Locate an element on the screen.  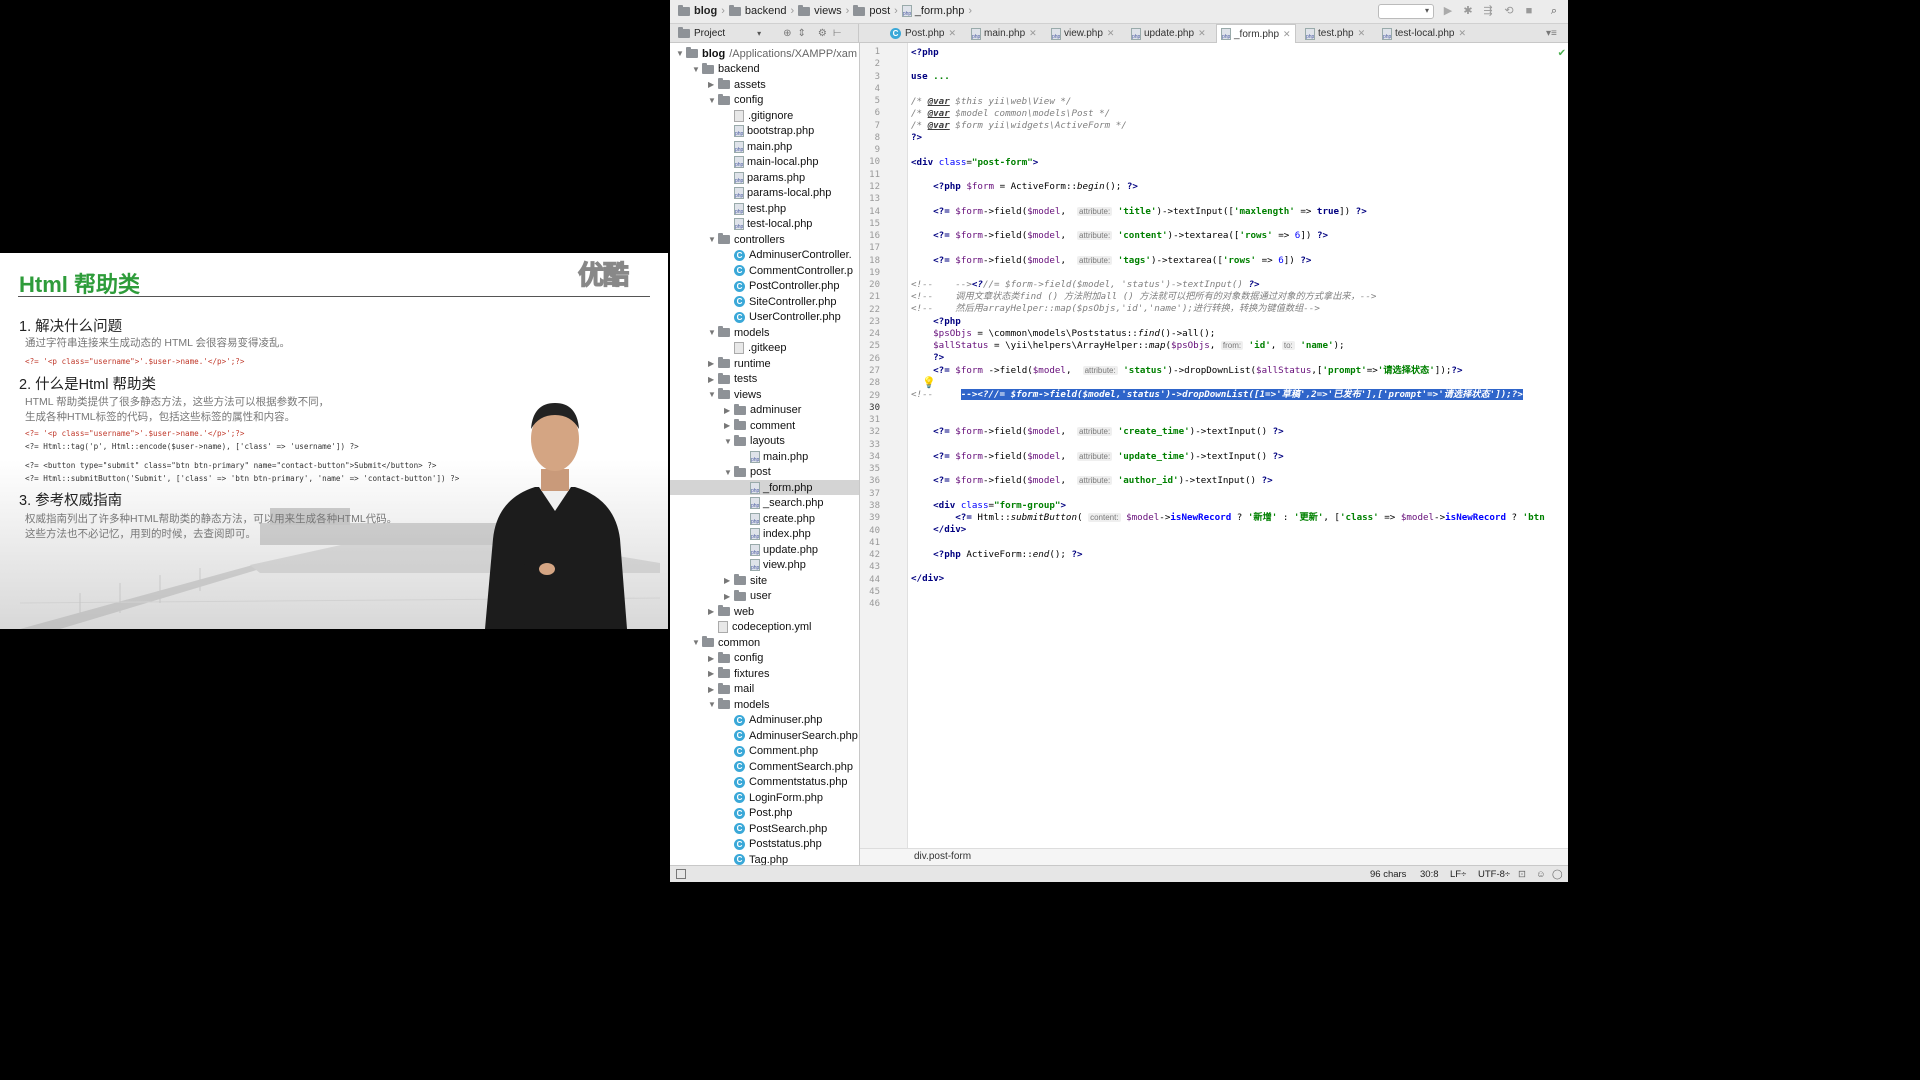
tree-item: ▼ layouts is located at coordinates (727, 441).